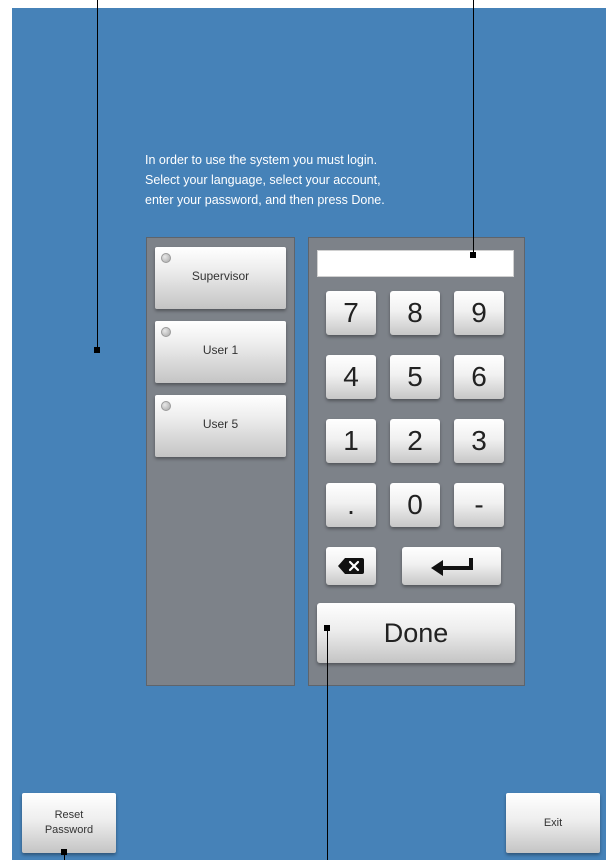  I want to click on reset-password-line-2: Password, so click(69, 830).